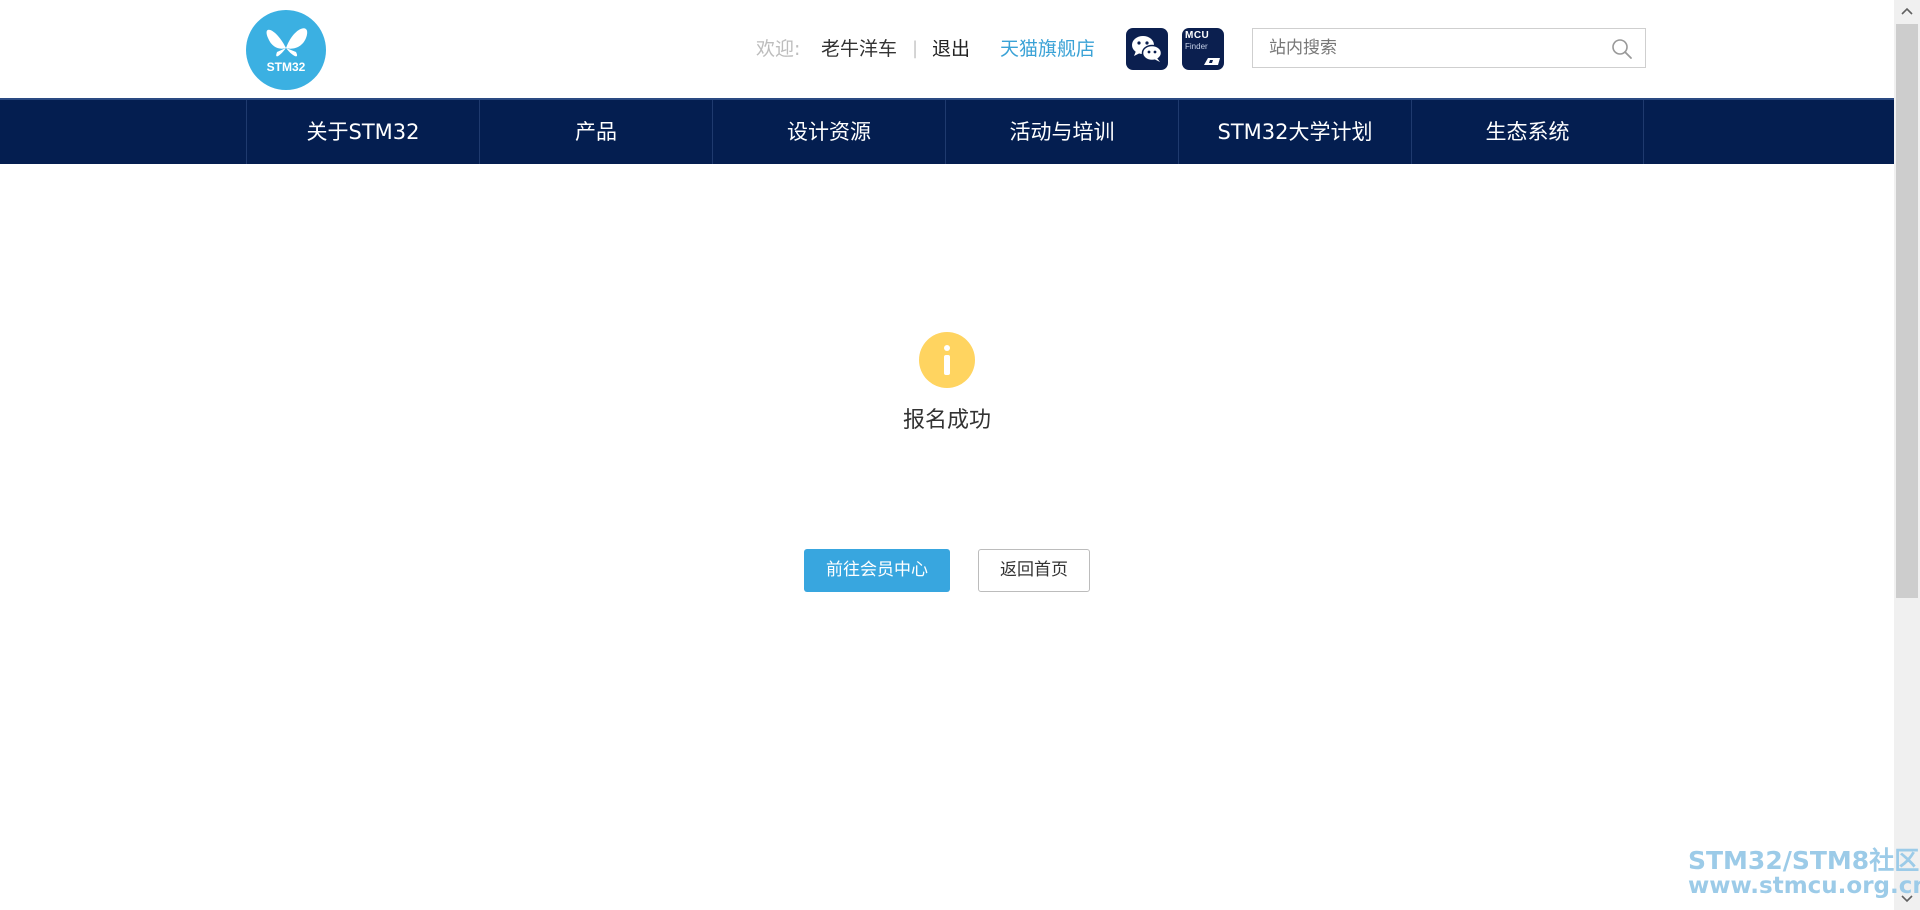 This screenshot has height=910, width=1920. I want to click on nav-item-events-training: 活动与培训, so click(1061, 132).